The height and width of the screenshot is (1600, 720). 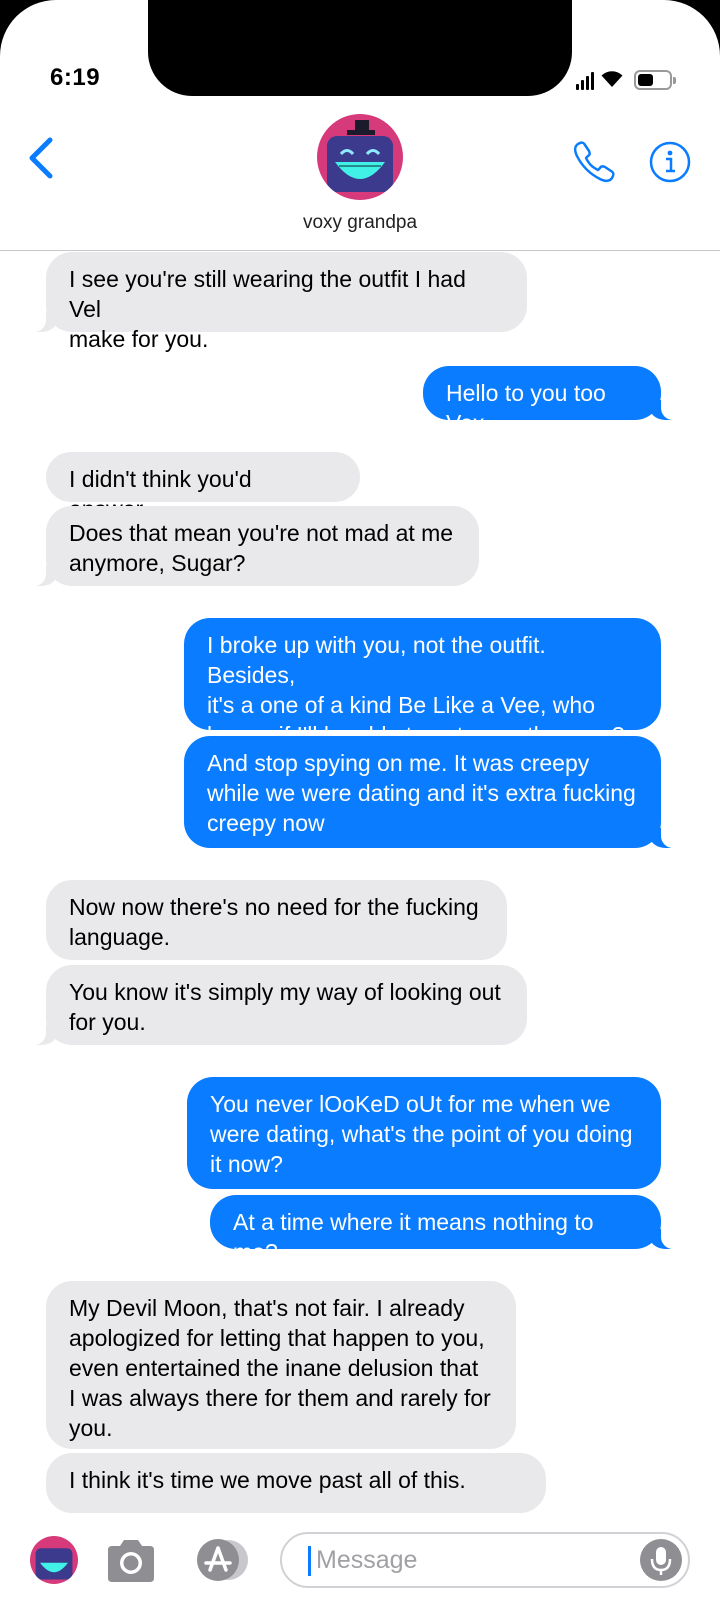 What do you see at coordinates (585, 81) in the screenshot?
I see `cellular-signal-icon` at bounding box center [585, 81].